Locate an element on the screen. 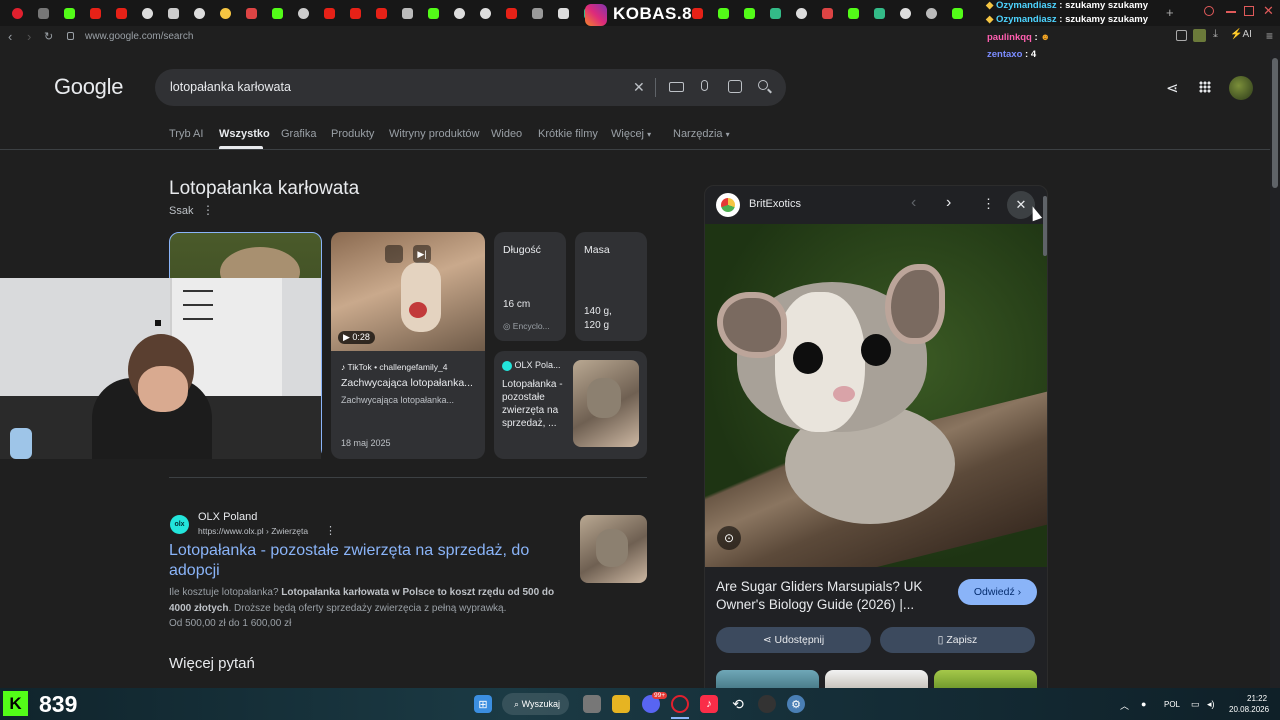 Image resolution: width=1280 pixels, height=720 pixels. search-box: lotopałanka karłowata ✕ is located at coordinates (470, 87).